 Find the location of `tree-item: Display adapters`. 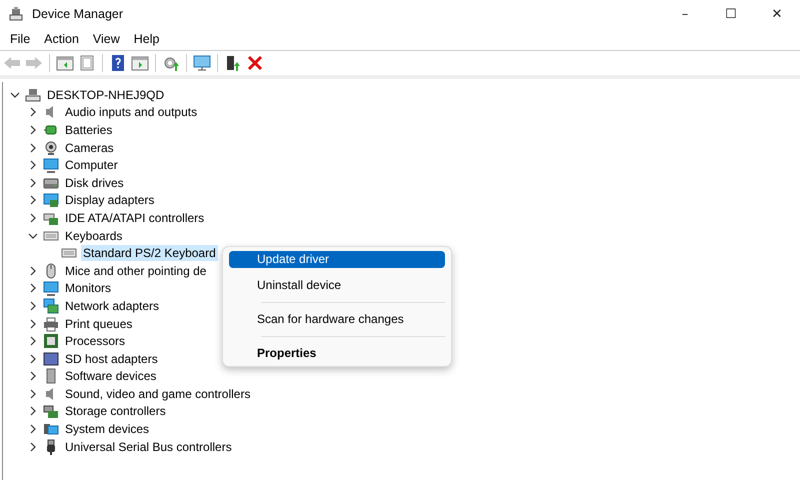

tree-item: Display adapters is located at coordinates (109, 200).